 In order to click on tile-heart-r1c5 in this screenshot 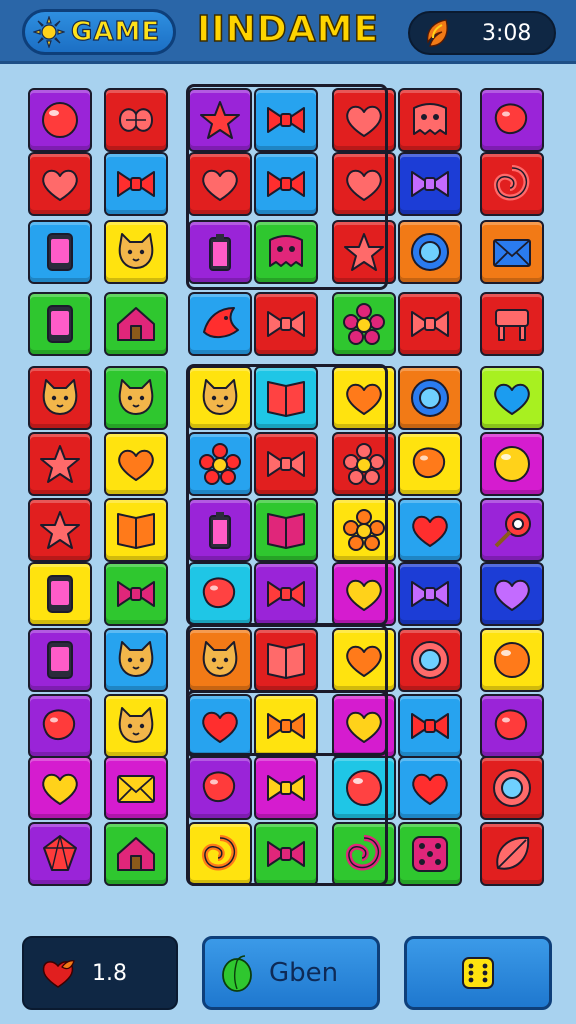, I will do `click(364, 120)`.